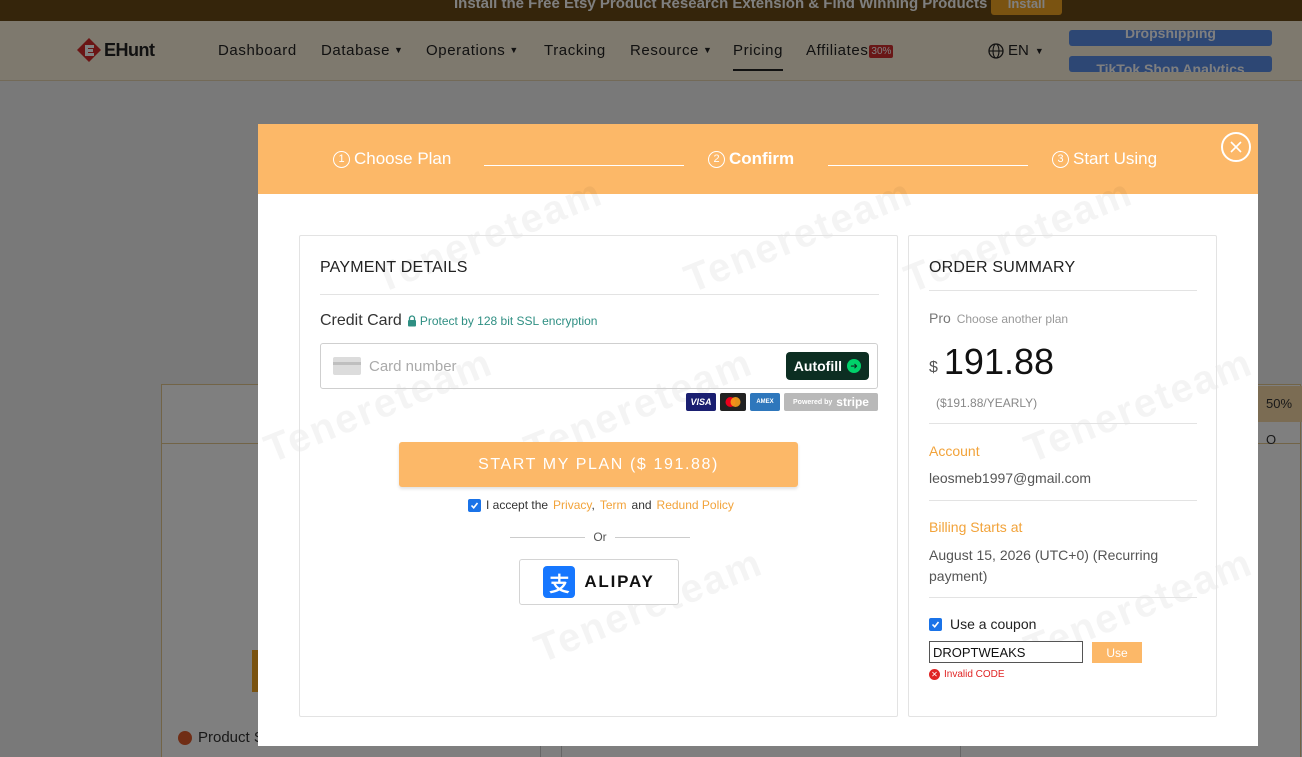 The image size is (1302, 757). What do you see at coordinates (613, 505) in the screenshot?
I see `term-link: Term` at bounding box center [613, 505].